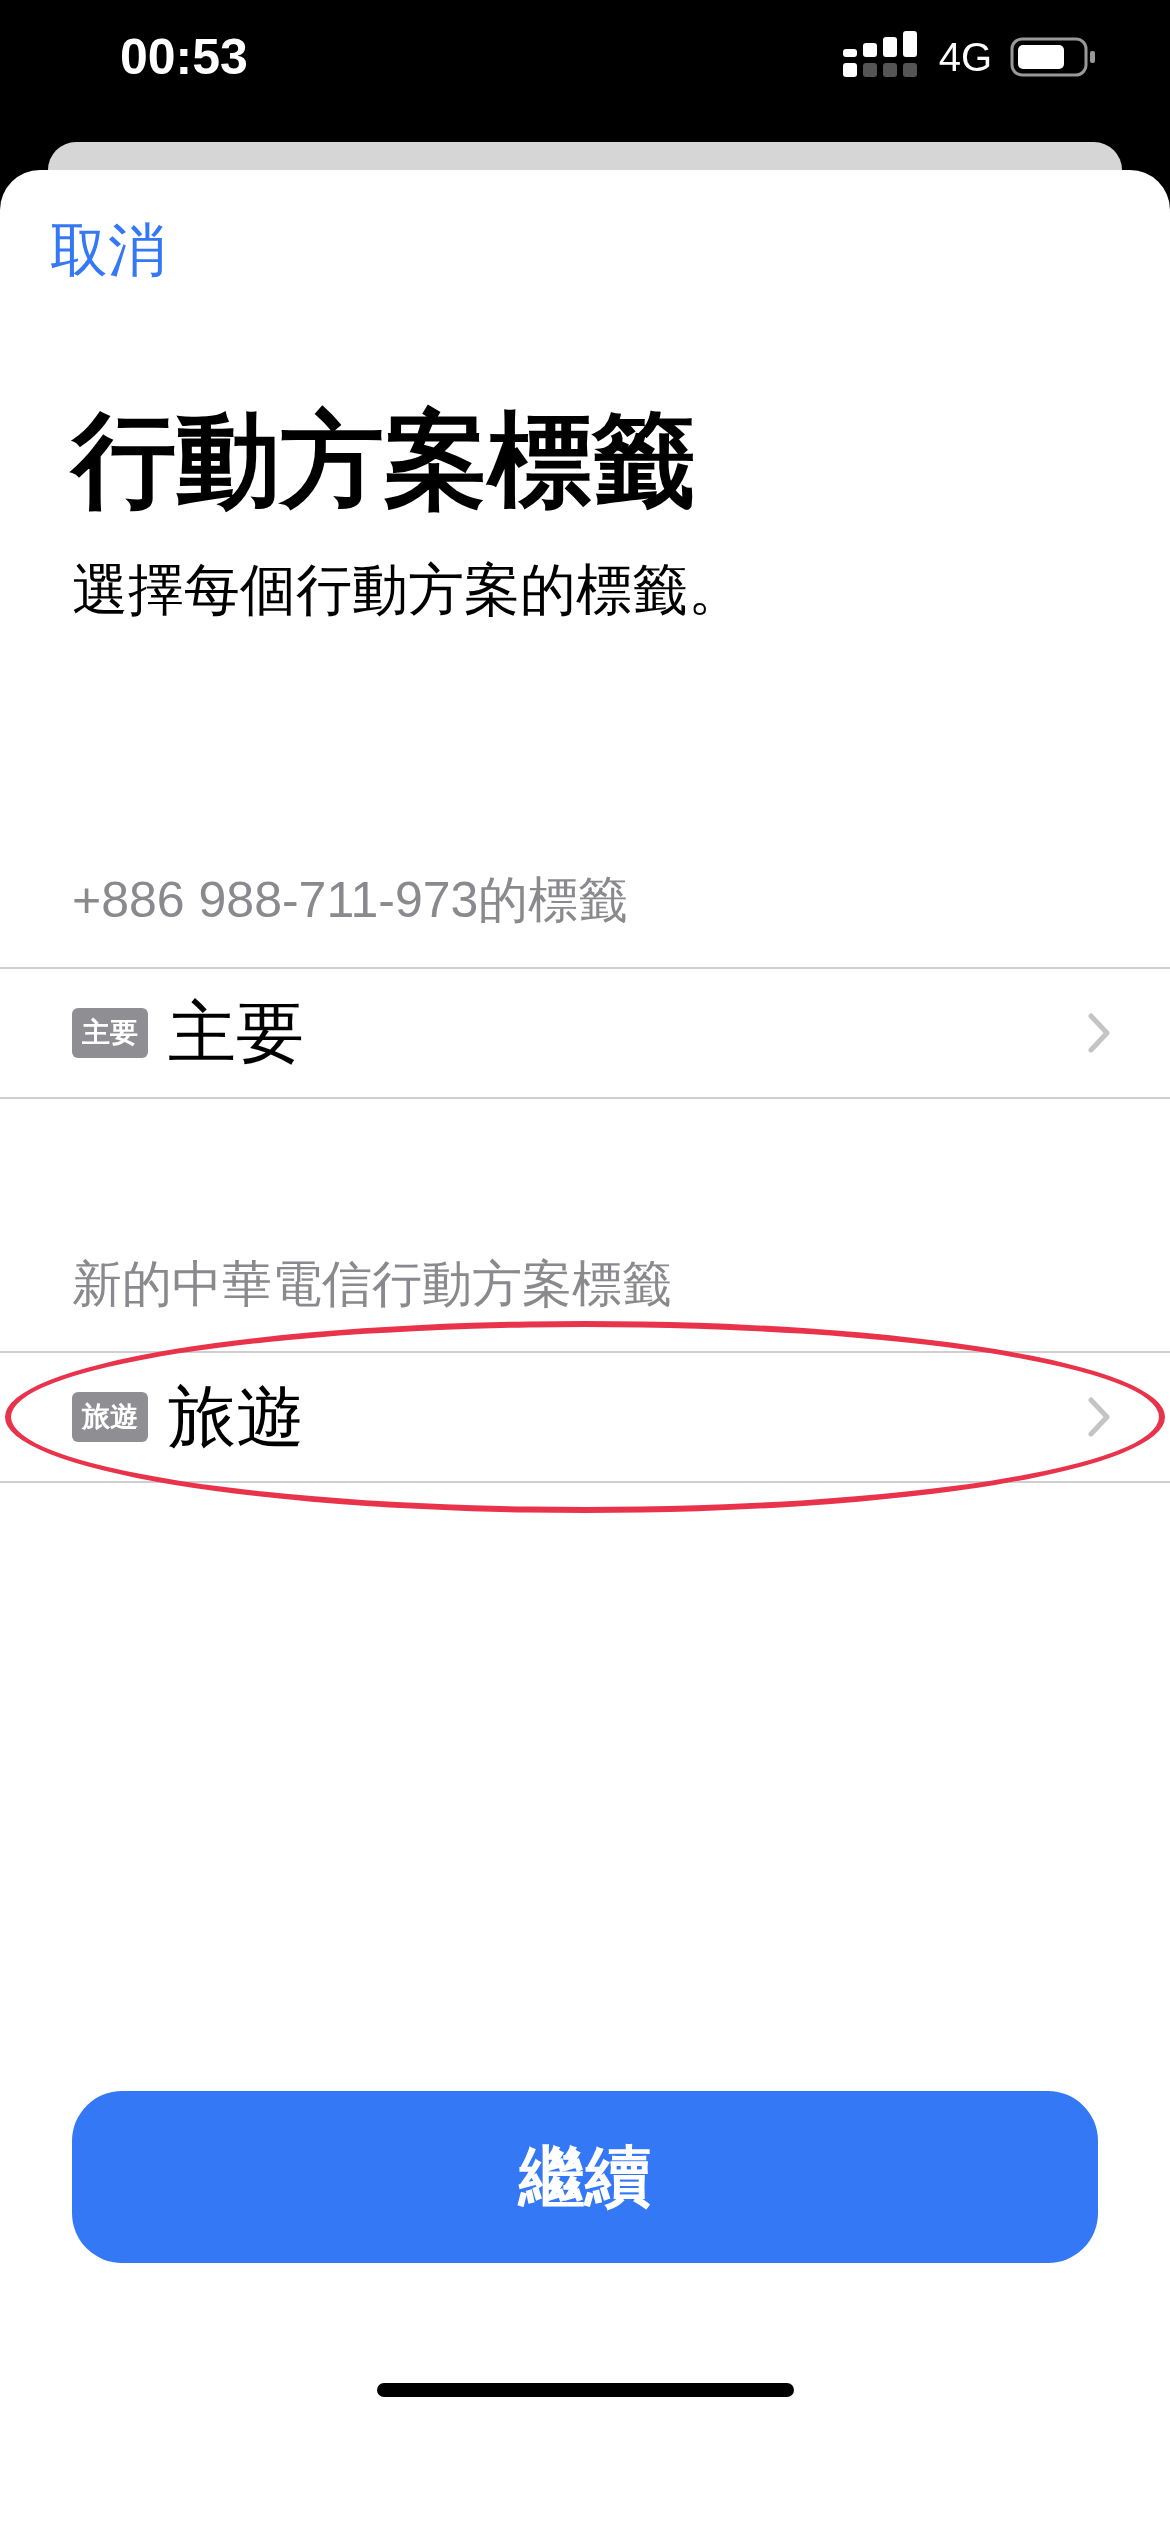 This screenshot has width=1170, height=2532. I want to click on status-time: 00:53, so click(184, 57).